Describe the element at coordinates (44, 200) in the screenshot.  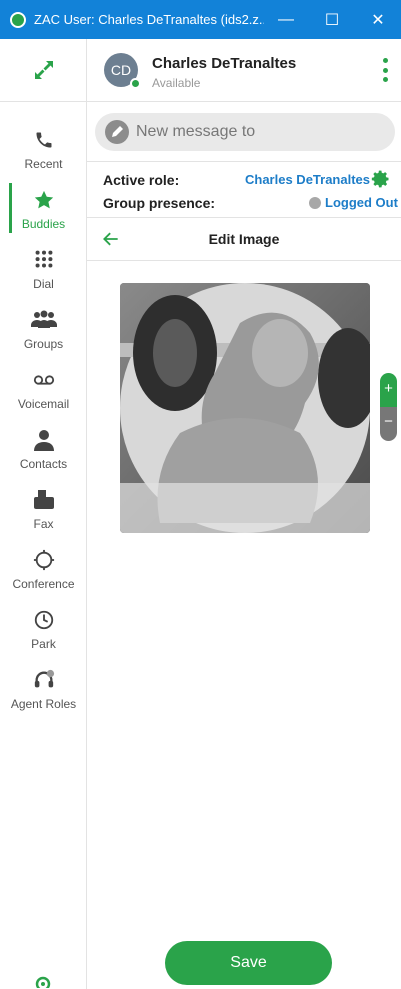
I see `star-icon` at that location.